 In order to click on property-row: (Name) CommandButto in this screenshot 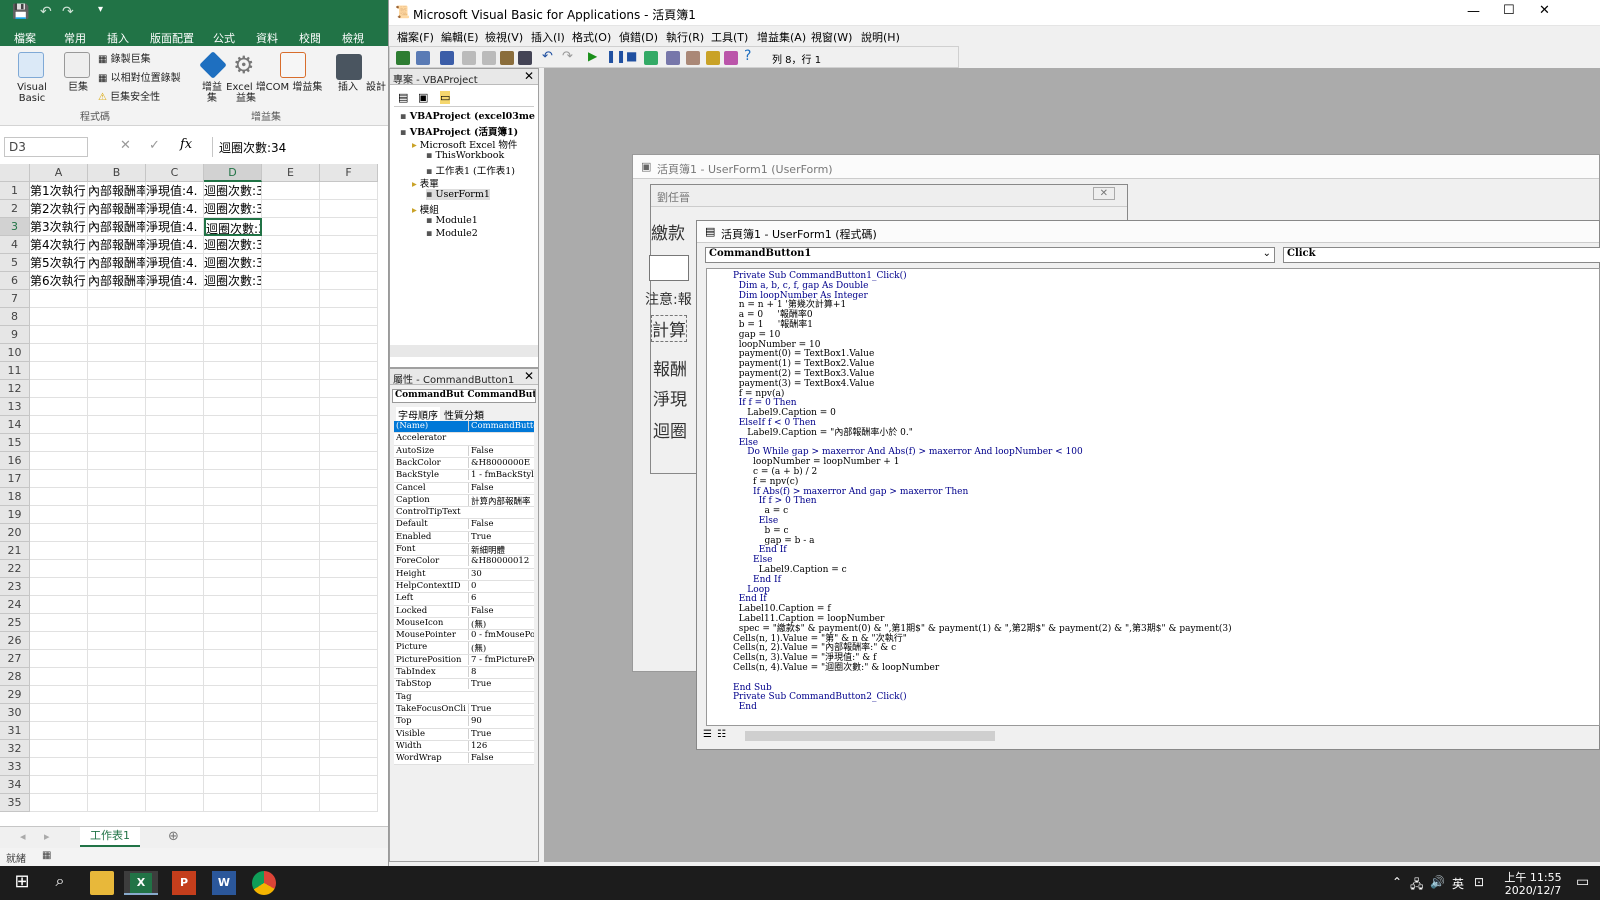, I will do `click(464, 427)`.